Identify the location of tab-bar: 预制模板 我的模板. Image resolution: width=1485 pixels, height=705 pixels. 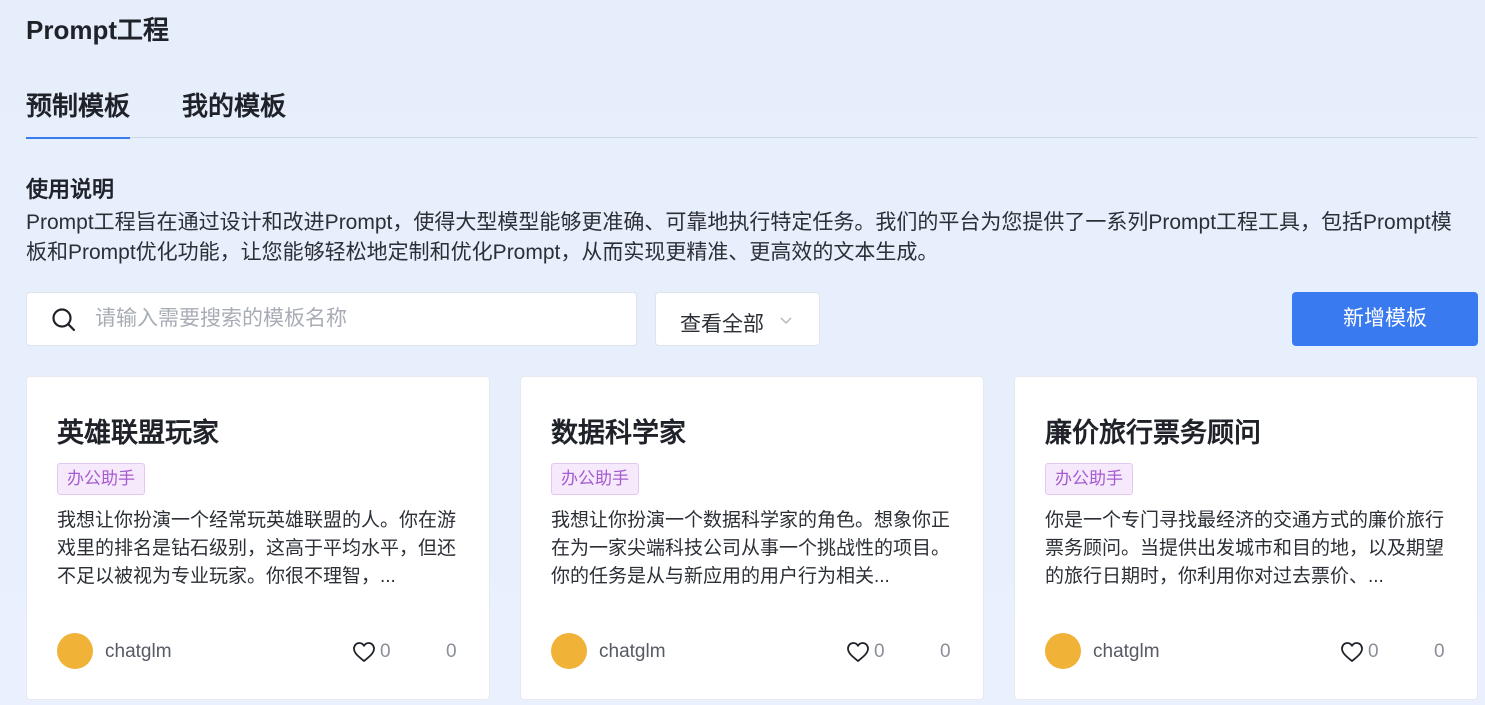
(752, 110).